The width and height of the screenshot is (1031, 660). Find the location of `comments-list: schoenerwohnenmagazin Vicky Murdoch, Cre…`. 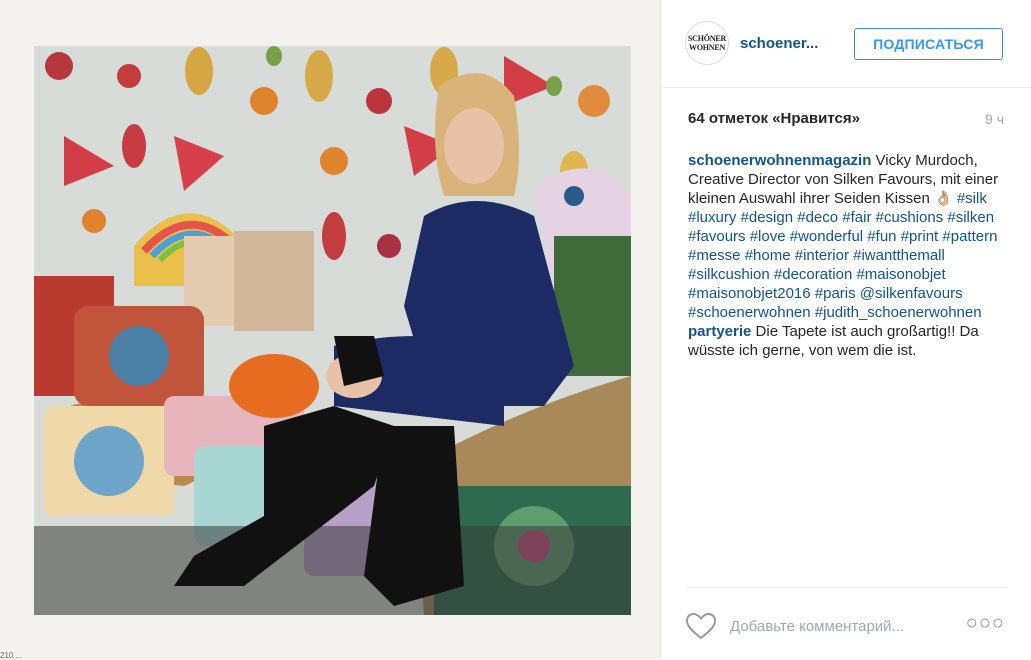

comments-list: schoenerwohnenmagazin Vicky Murdoch, Cre… is located at coordinates (849, 255).